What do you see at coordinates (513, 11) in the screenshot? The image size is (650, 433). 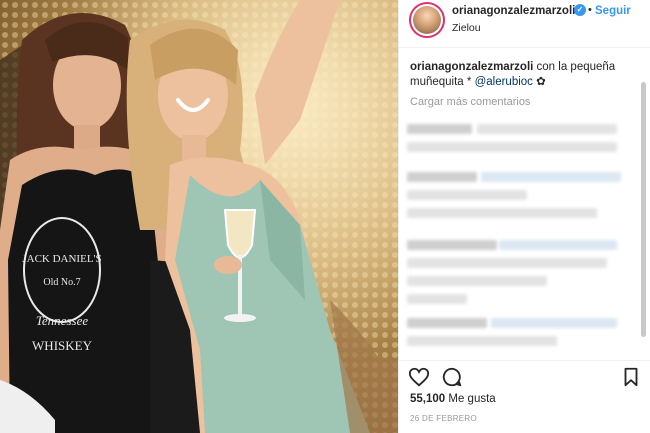 I see `header-username: orianagonzalezmarzoli` at bounding box center [513, 11].